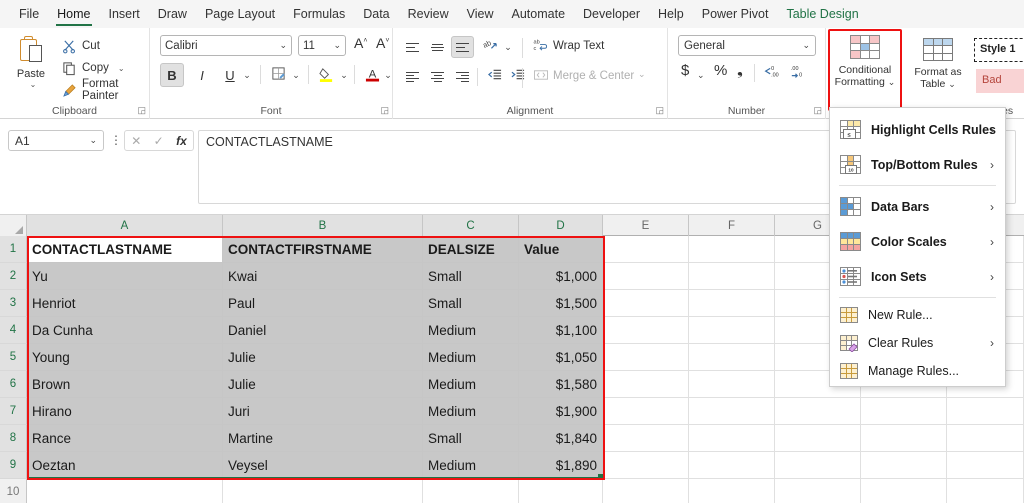 This screenshot has height=503, width=1024. I want to click on font-dialog-launcher-icon: ◲, so click(384, 110).